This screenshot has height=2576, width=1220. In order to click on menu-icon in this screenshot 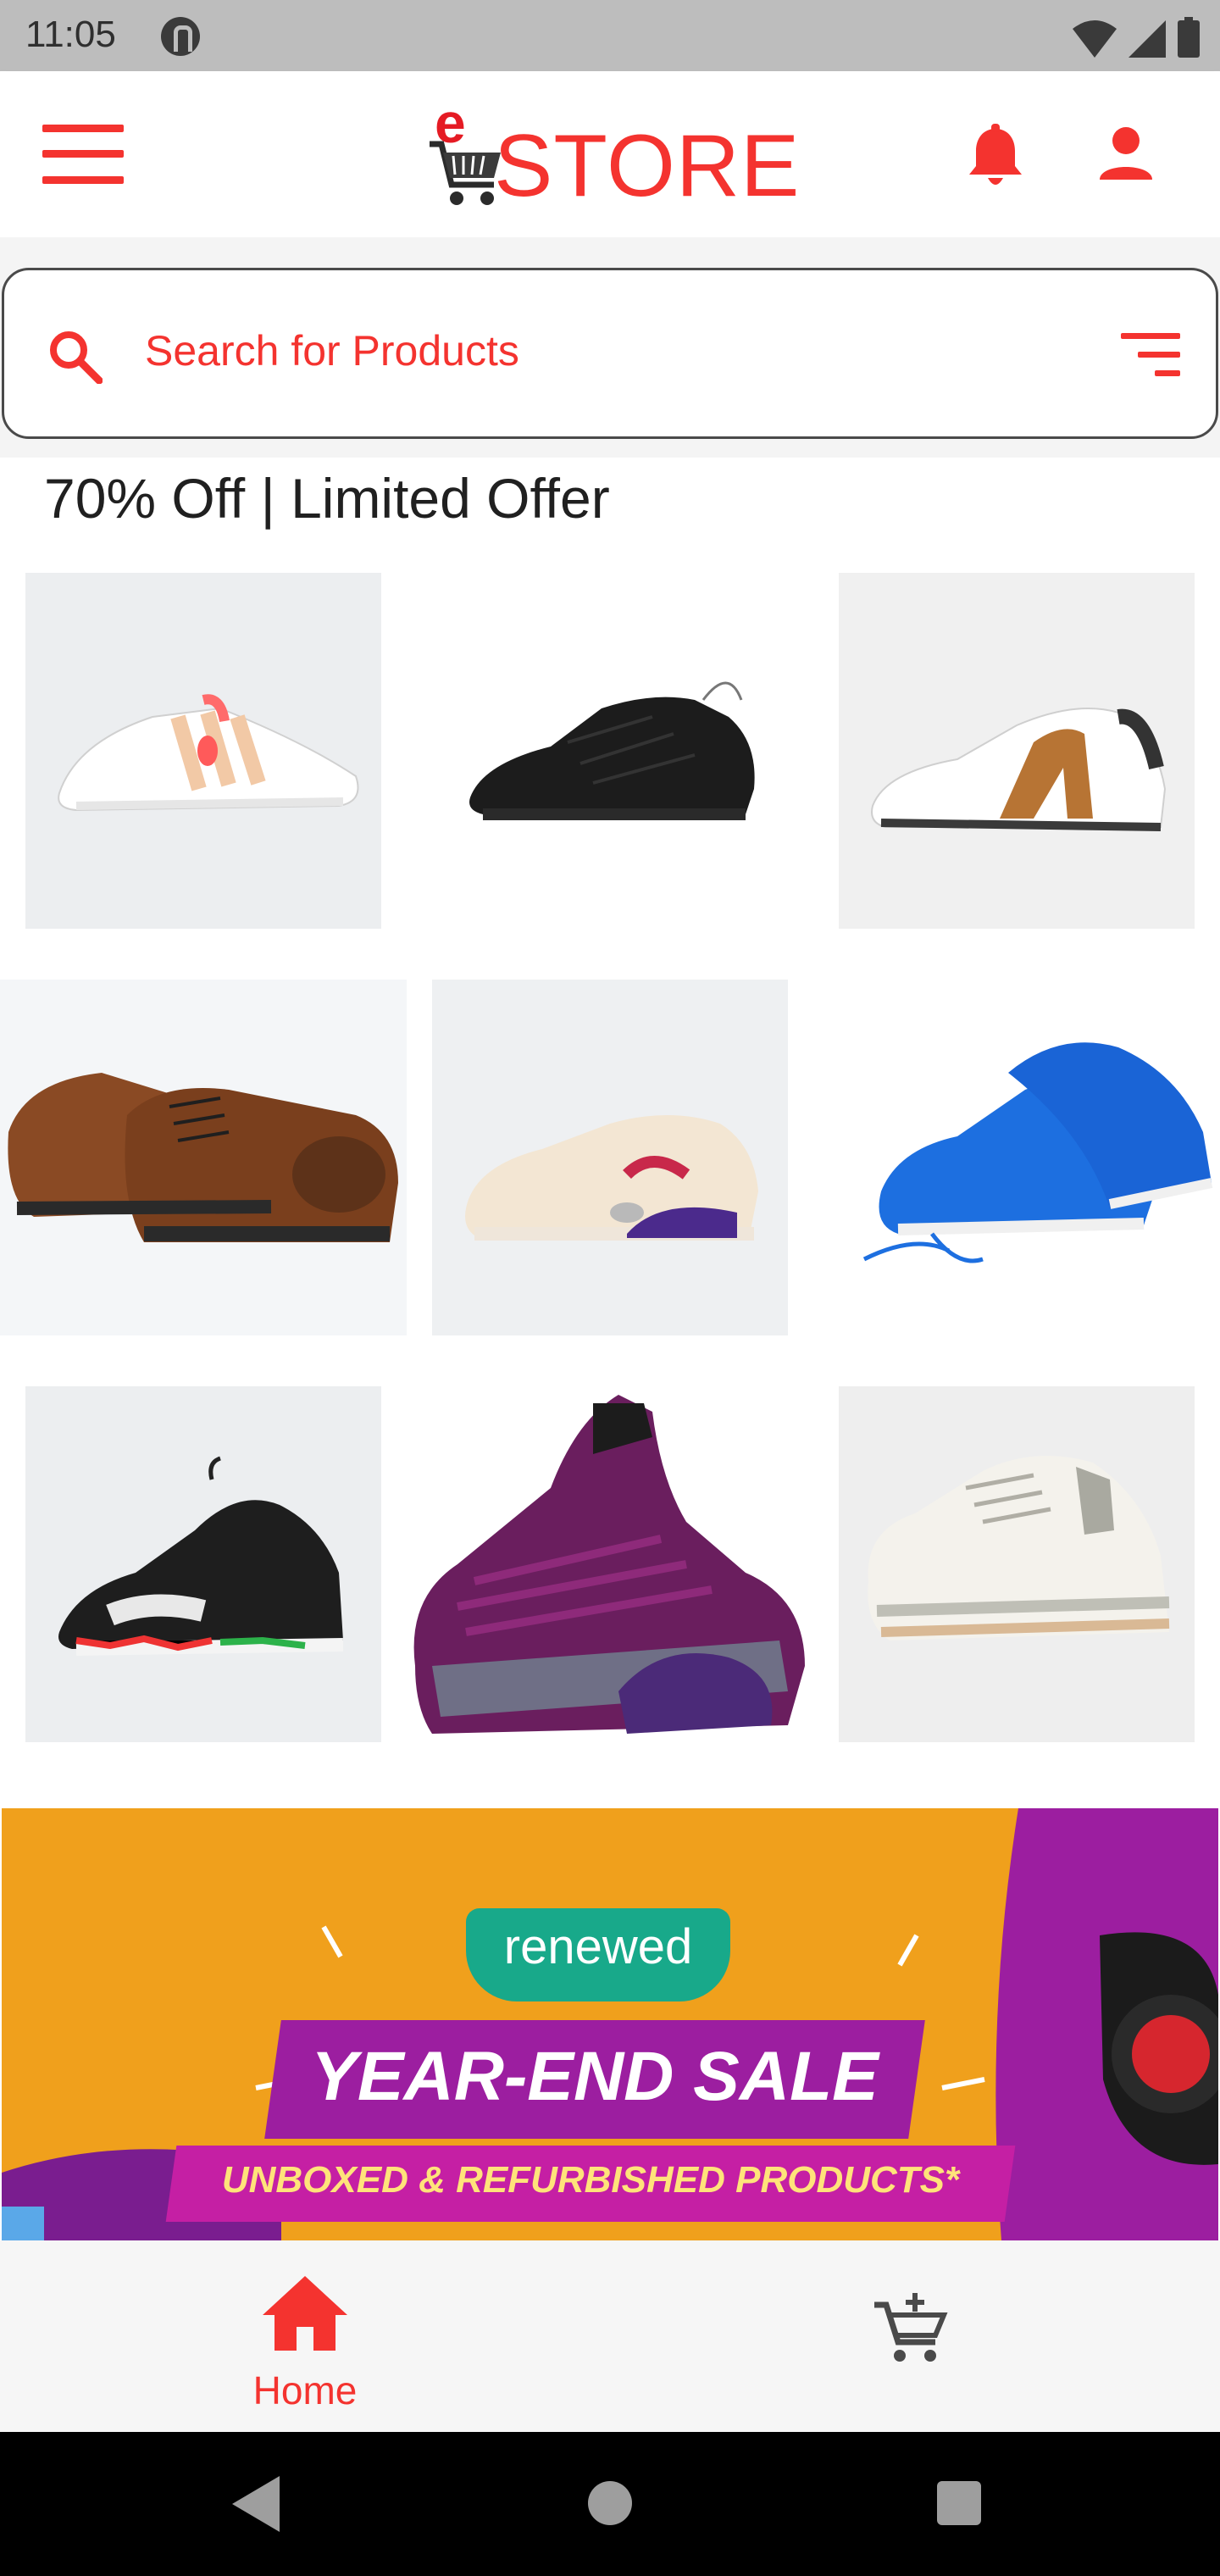, I will do `click(83, 154)`.